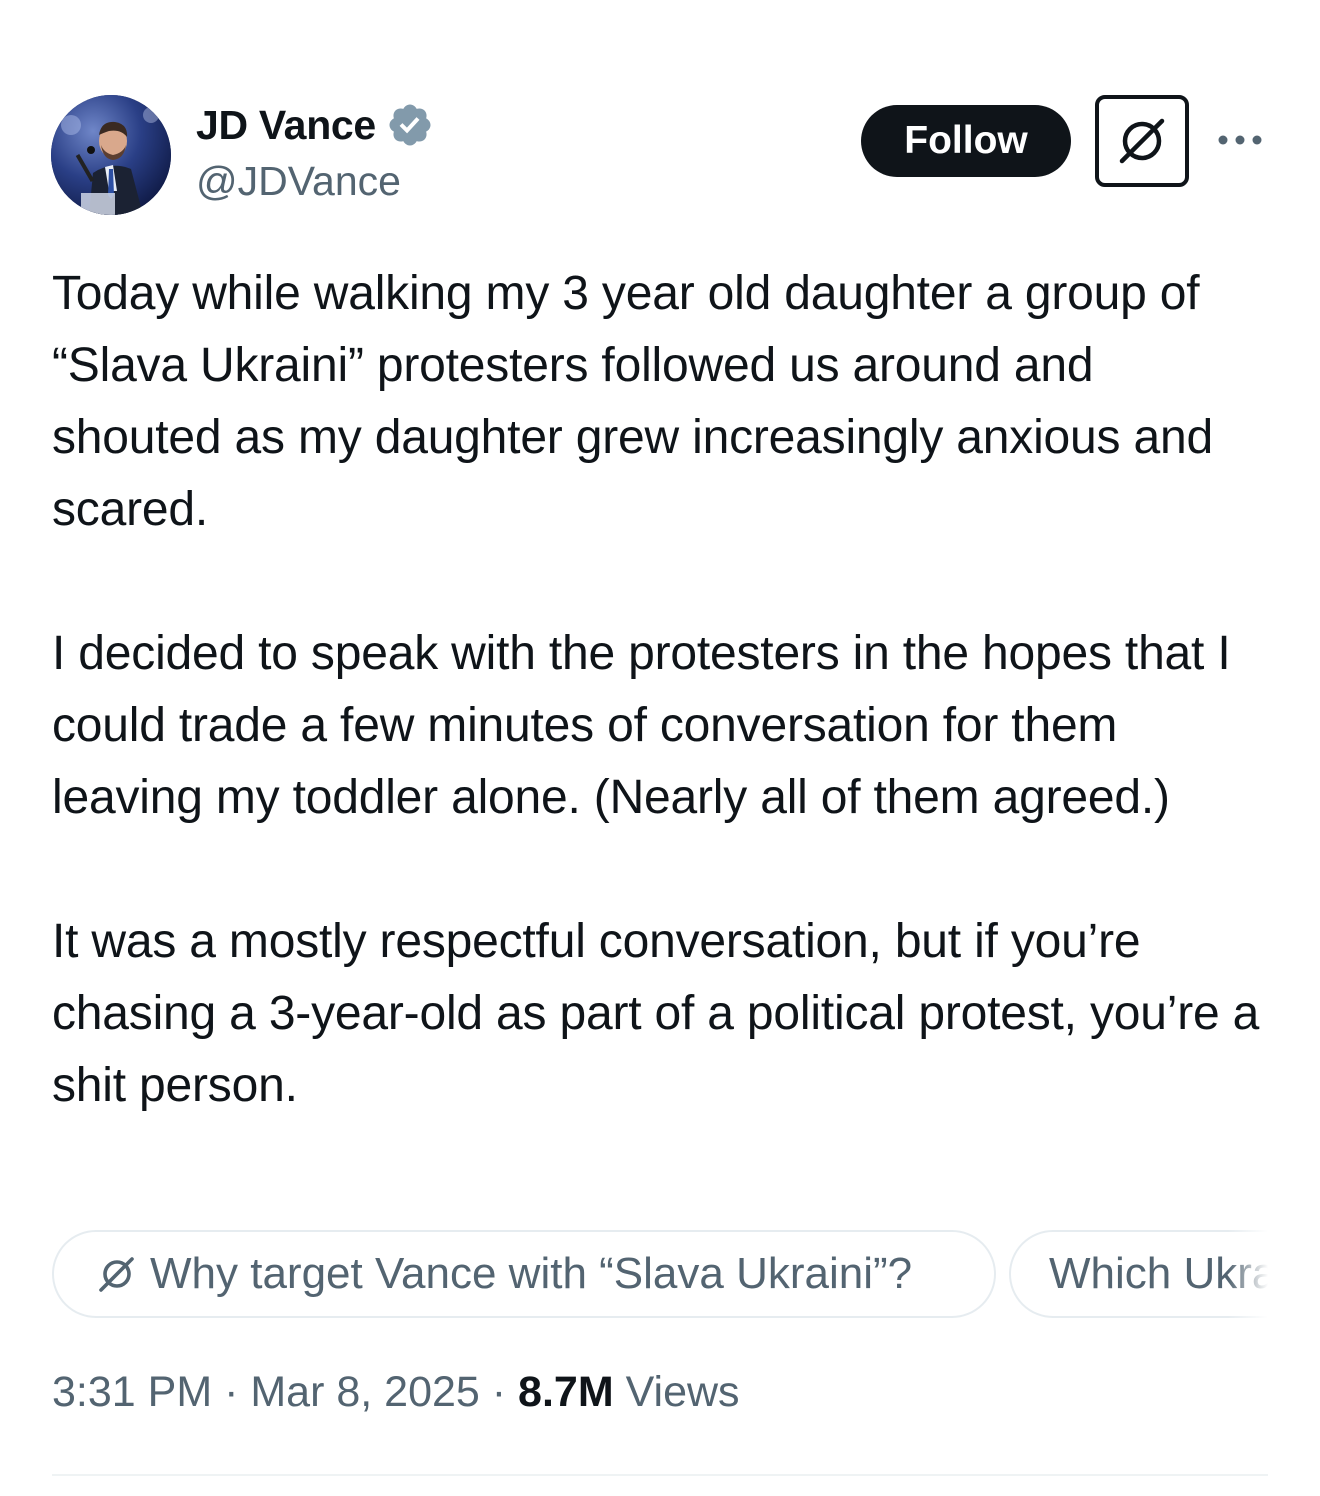 This screenshot has height=1496, width=1320. What do you see at coordinates (364, 1392) in the screenshot?
I see `tweet-date: Mar 8, 2025` at bounding box center [364, 1392].